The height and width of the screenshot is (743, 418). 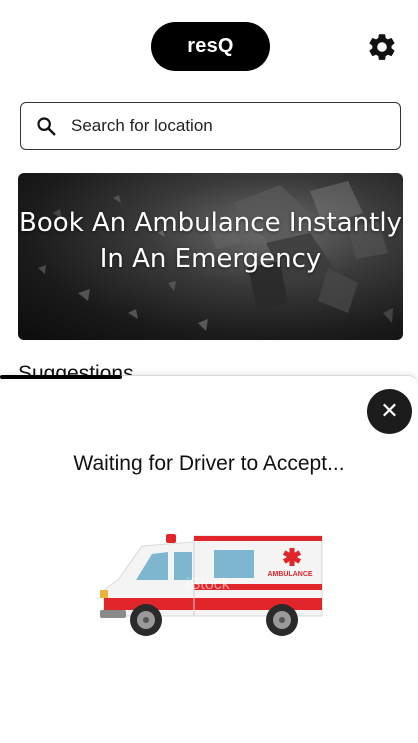 I want to click on stock-watermark: iStock, so click(x=208, y=584).